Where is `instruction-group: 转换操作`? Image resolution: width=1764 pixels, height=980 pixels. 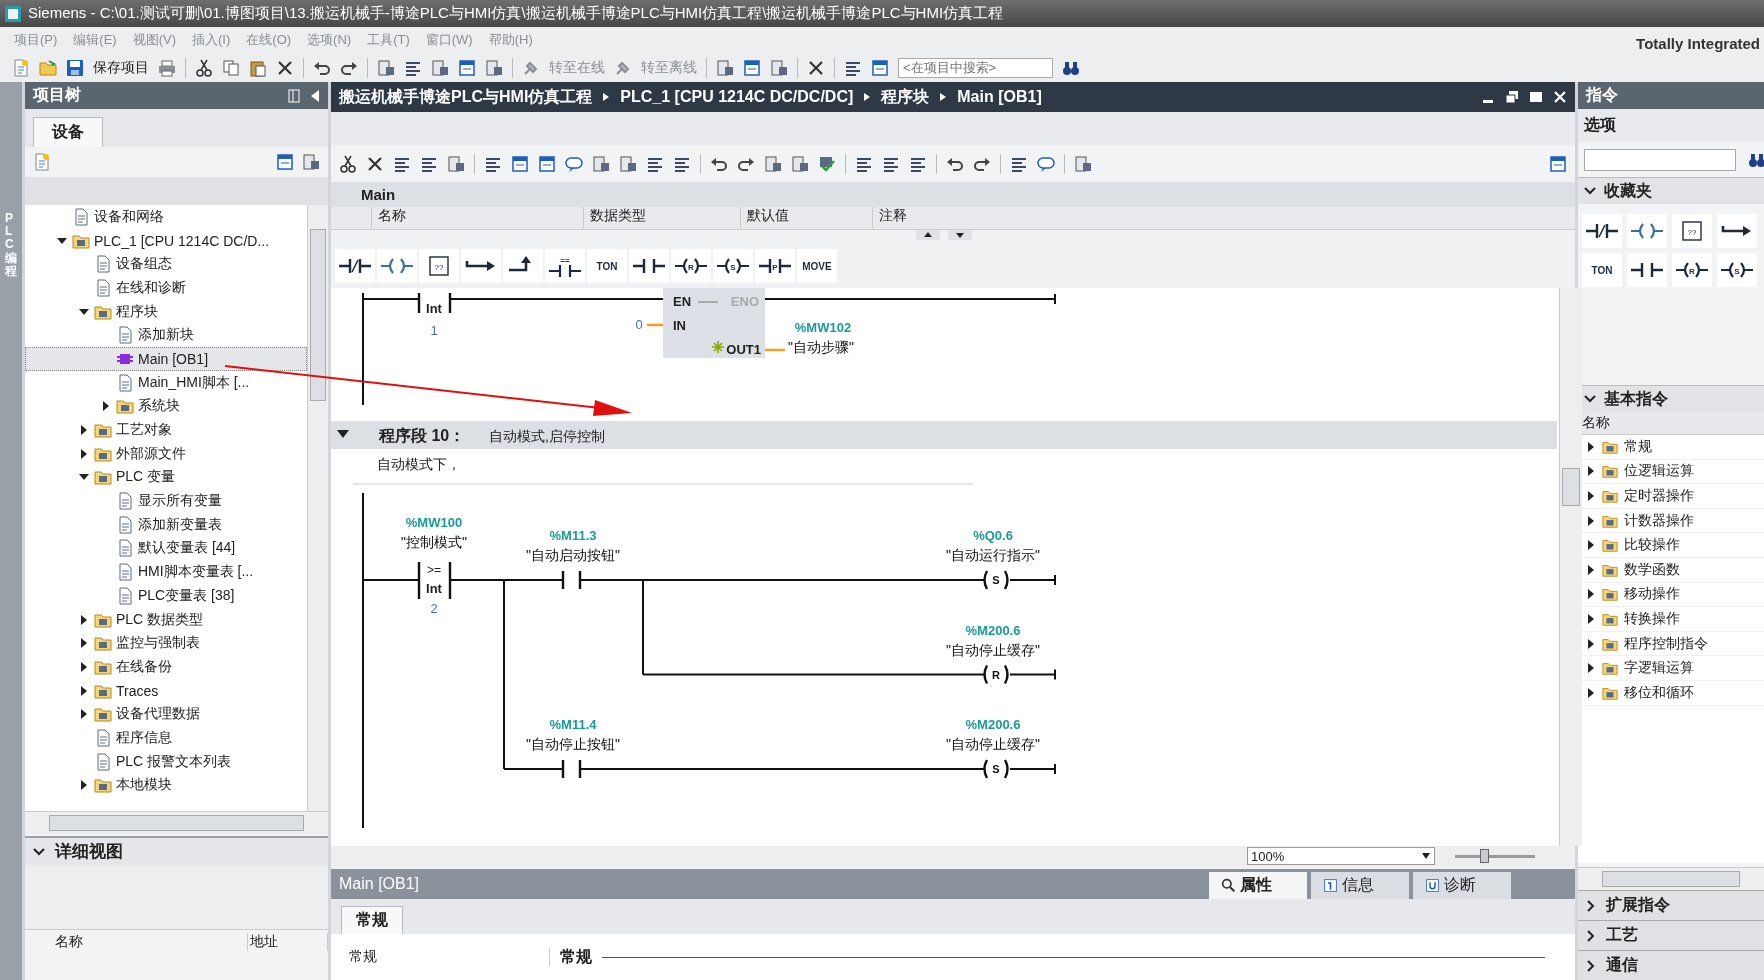 instruction-group: 转换操作 is located at coordinates (1671, 619).